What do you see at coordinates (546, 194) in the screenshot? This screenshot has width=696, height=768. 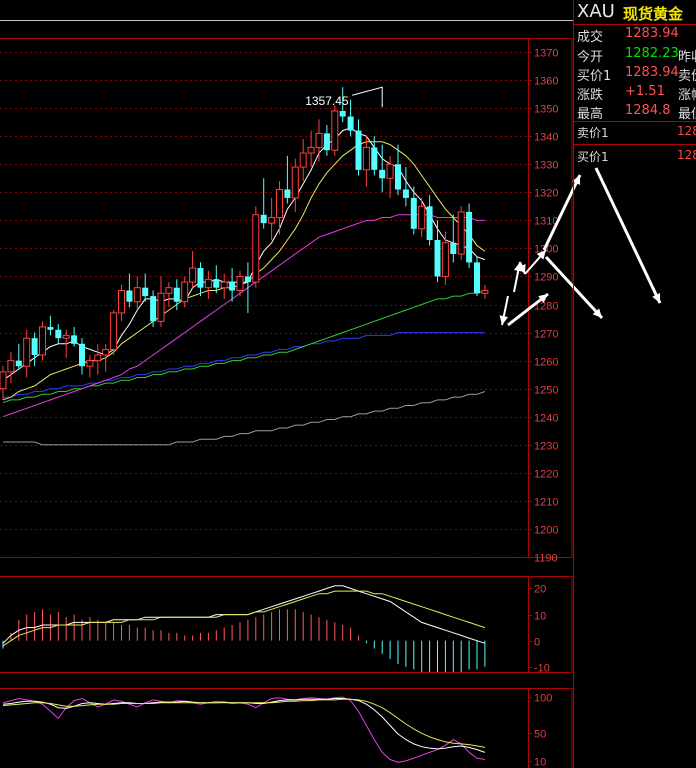 I see `price-tick-label: 1320` at bounding box center [546, 194].